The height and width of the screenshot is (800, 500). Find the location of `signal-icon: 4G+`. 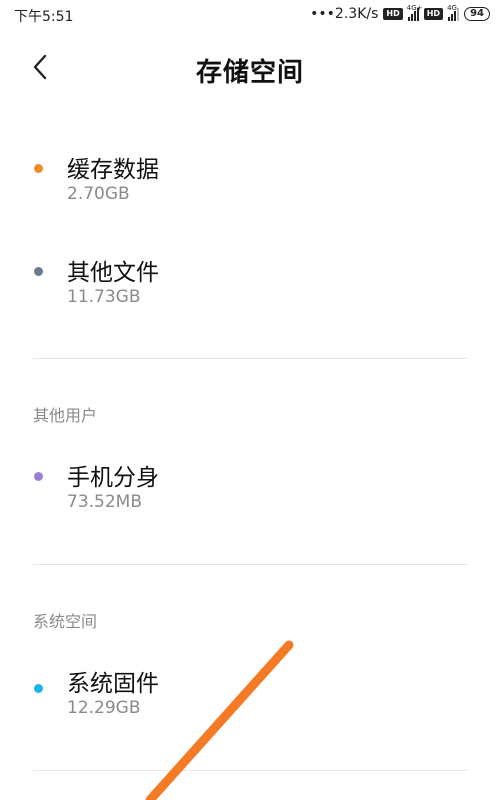

signal-icon: 4G+ is located at coordinates (414, 12).